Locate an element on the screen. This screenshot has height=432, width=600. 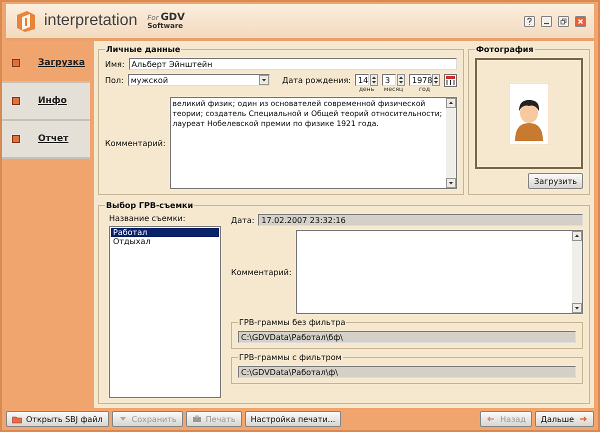
toolbar-button: Открыть SBJ файл is located at coordinates (57, 419).